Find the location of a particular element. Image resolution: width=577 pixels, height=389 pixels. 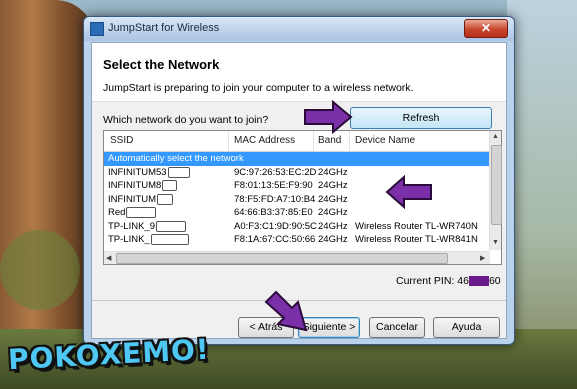

background-moss is located at coordinates (40, 270).